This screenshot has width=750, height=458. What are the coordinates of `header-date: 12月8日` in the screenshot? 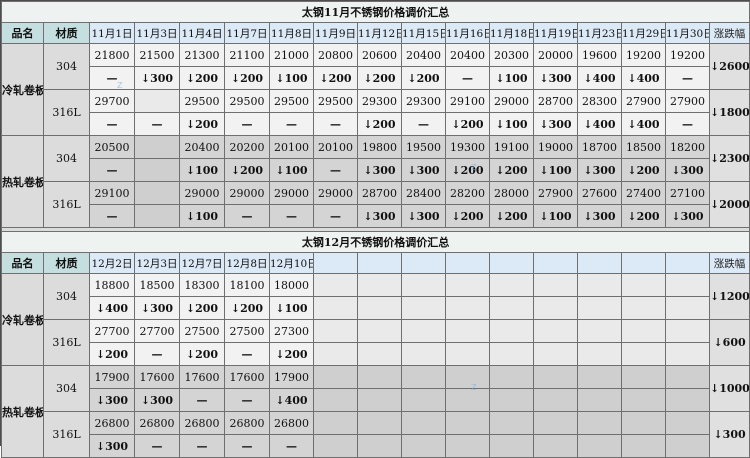 It's located at (247, 263).